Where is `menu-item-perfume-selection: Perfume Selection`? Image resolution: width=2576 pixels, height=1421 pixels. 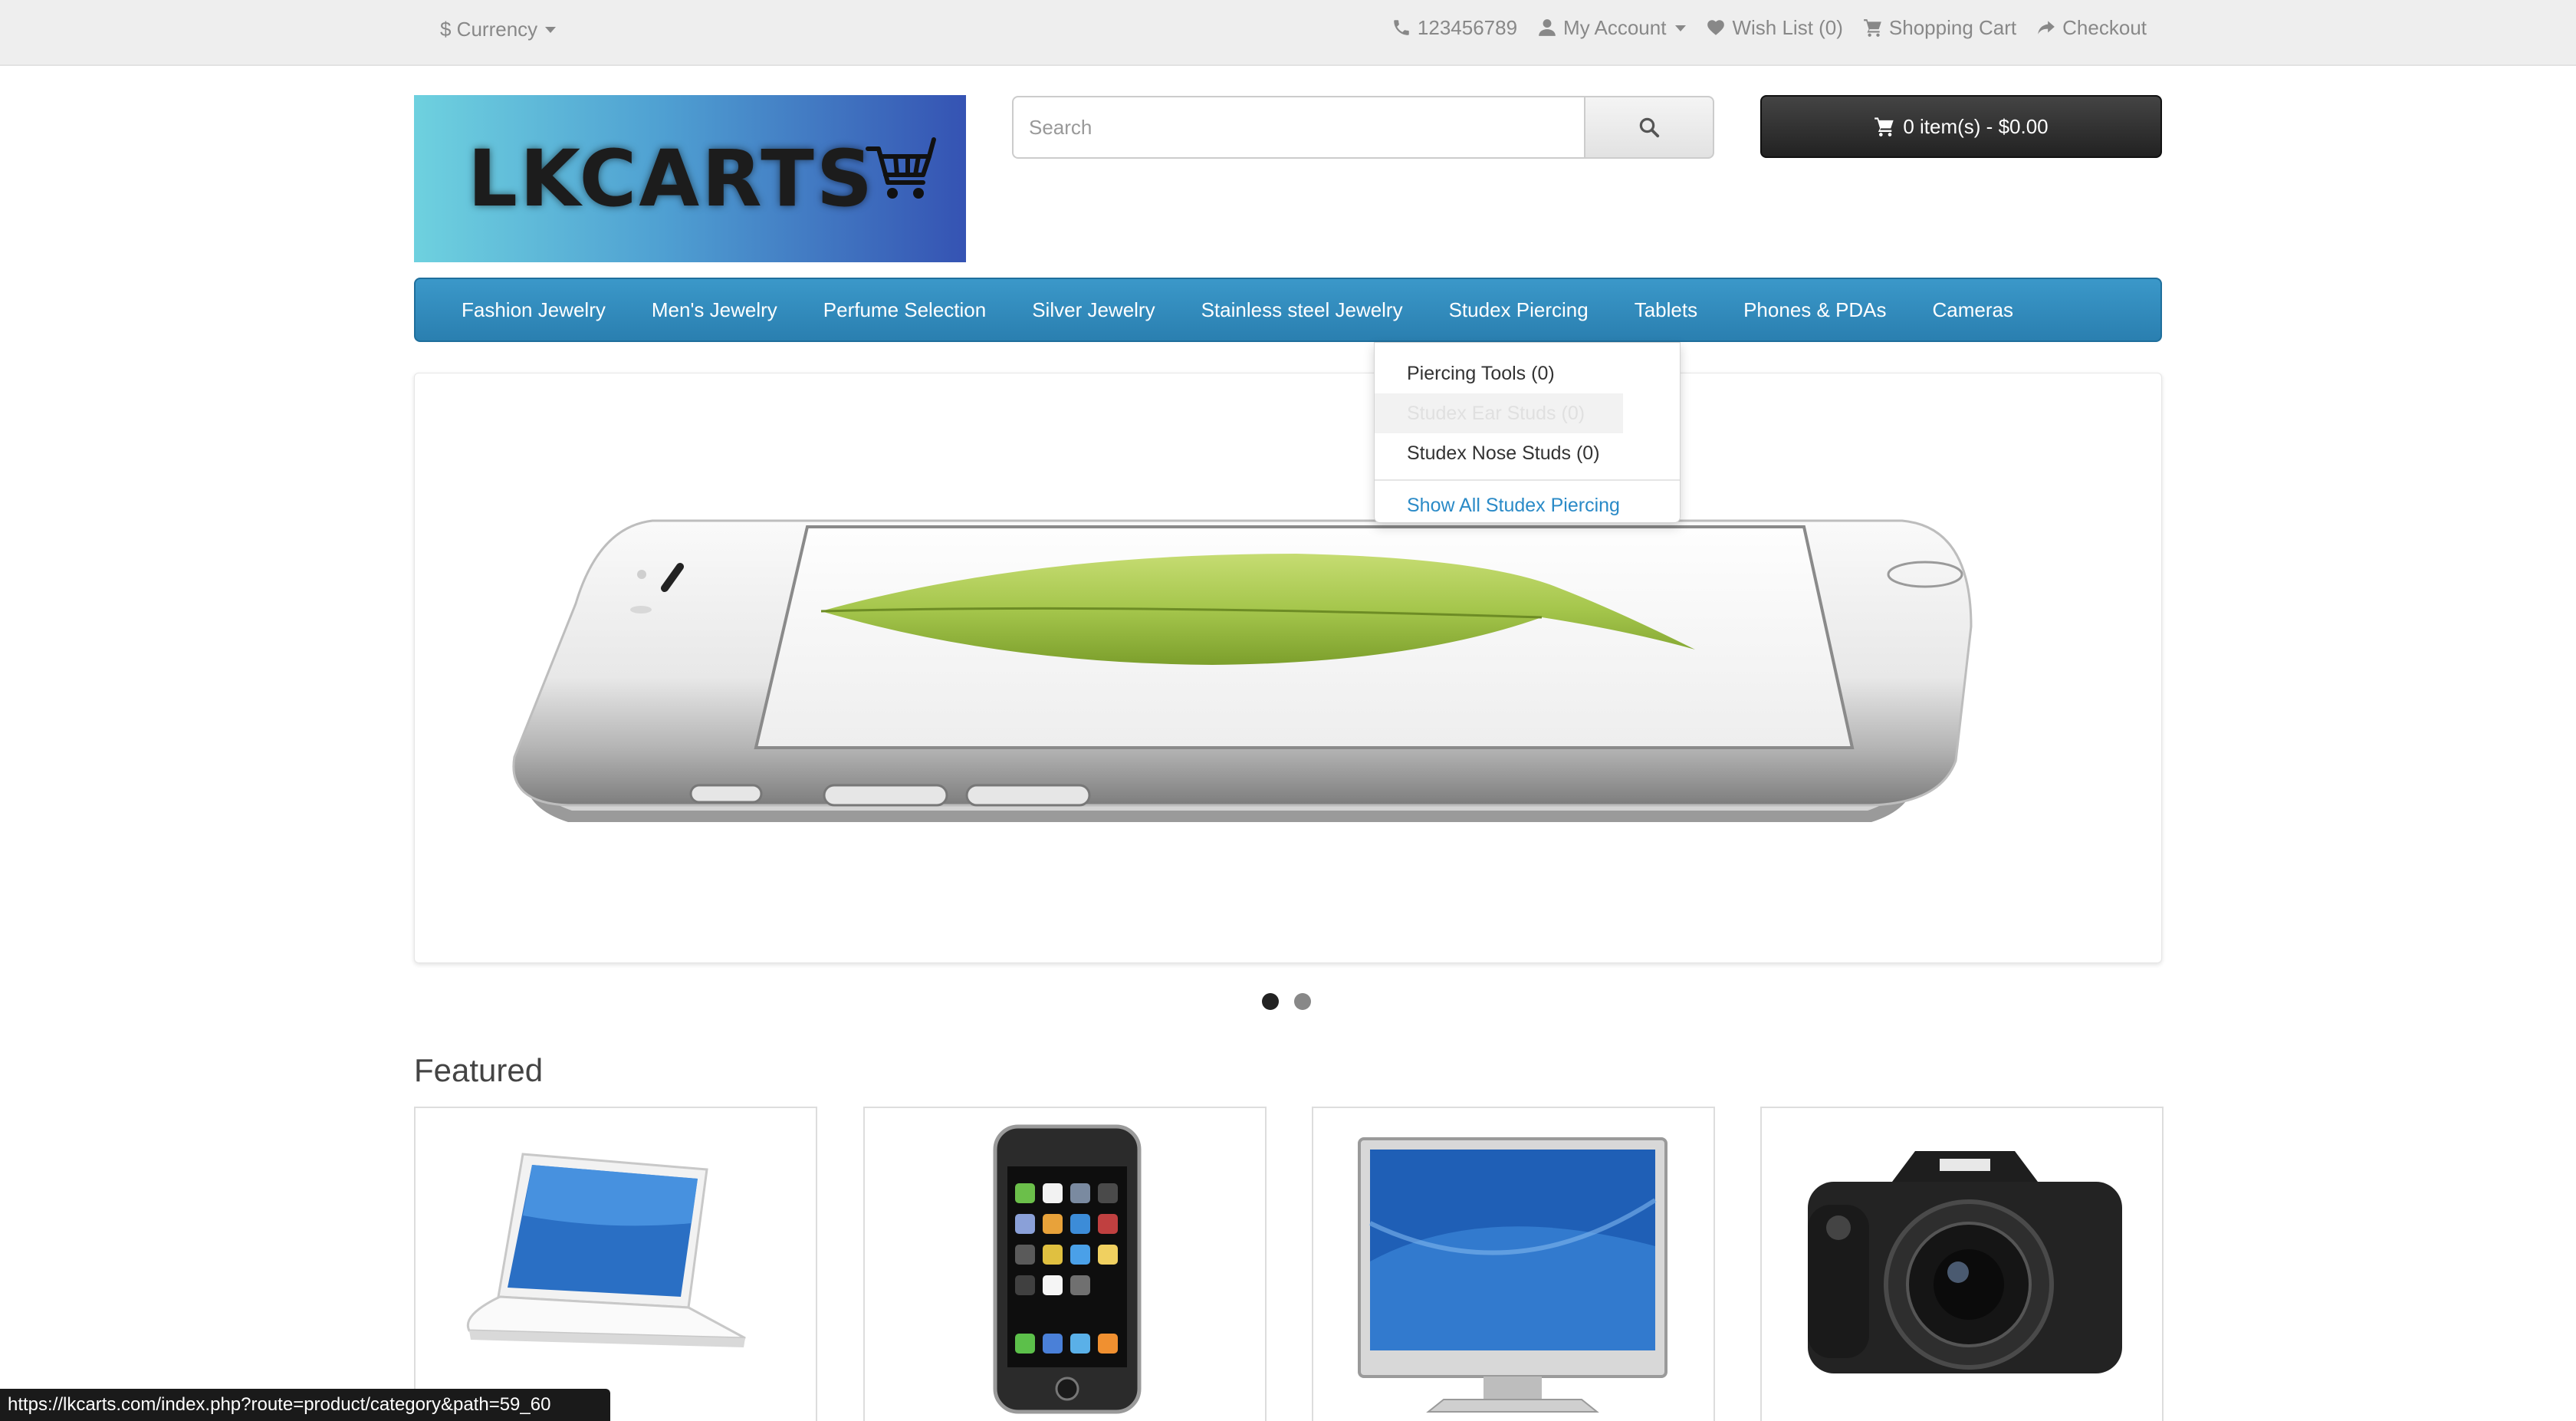
menu-item-perfume-selection: Perfume Selection is located at coordinates (905, 309).